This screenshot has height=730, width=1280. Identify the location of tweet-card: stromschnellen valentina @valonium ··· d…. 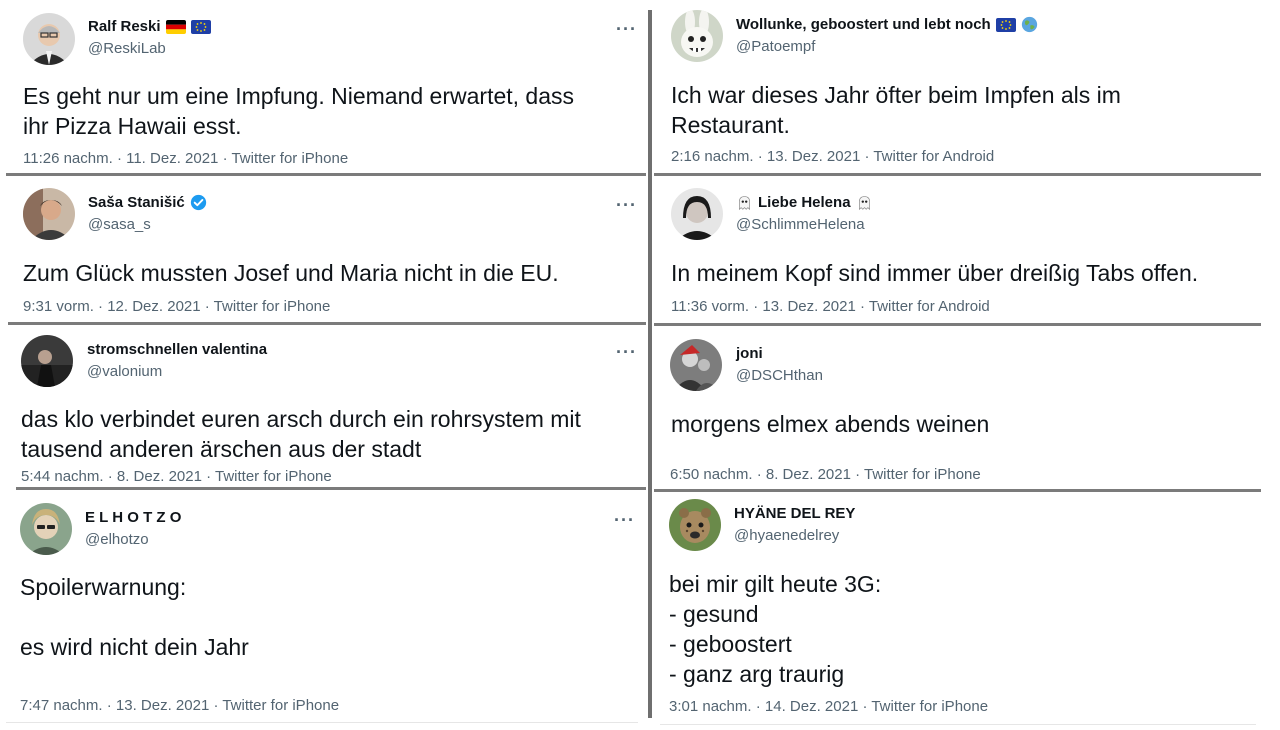
(326, 407).